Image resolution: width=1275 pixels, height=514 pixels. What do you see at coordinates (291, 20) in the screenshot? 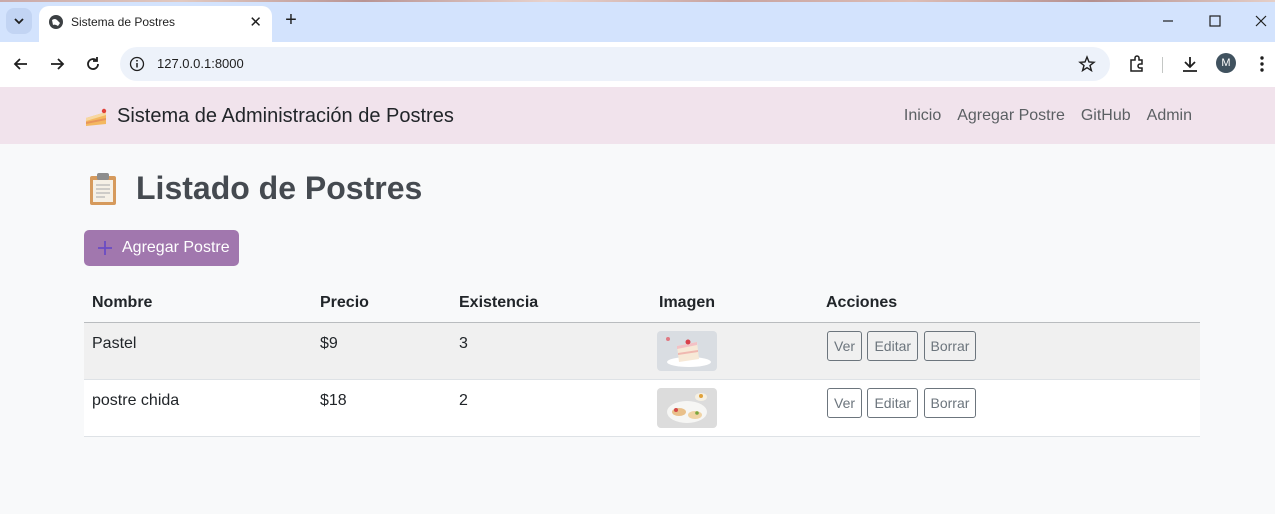
I see `new-tab-button: +` at bounding box center [291, 20].